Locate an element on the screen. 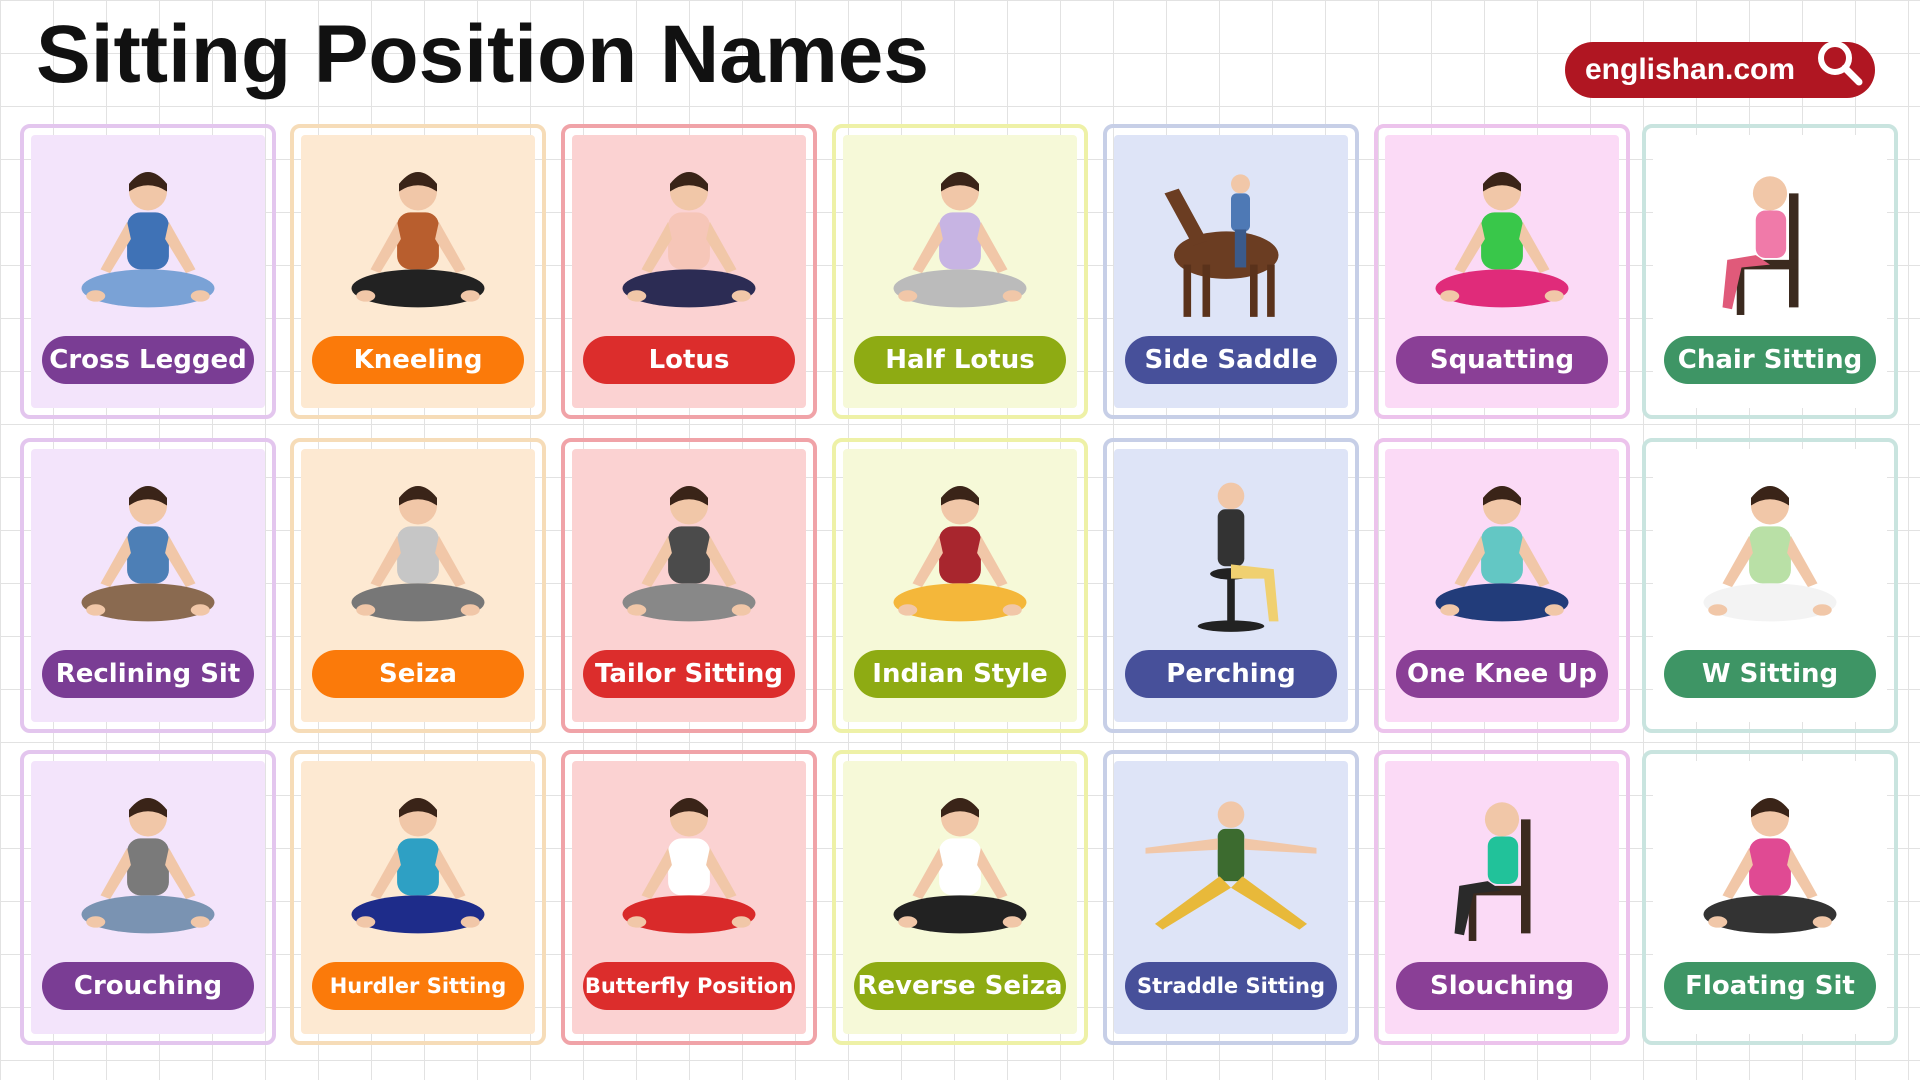 The image size is (1920, 1080). card-panel: Slouching is located at coordinates (1502, 897).